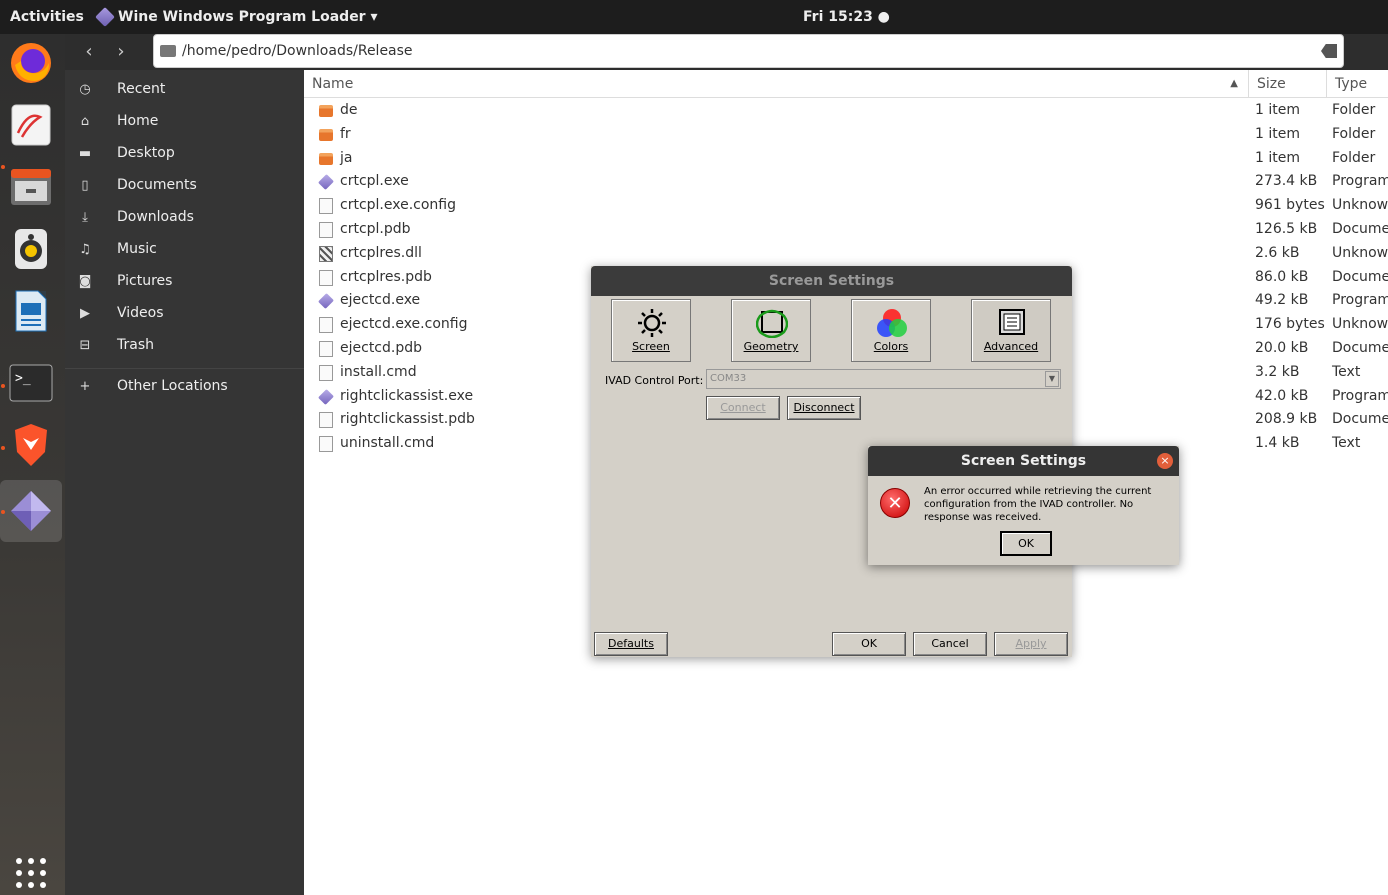 The height and width of the screenshot is (895, 1388). What do you see at coordinates (1011, 330) in the screenshot?
I see `tab-advanced: Advanced` at bounding box center [1011, 330].